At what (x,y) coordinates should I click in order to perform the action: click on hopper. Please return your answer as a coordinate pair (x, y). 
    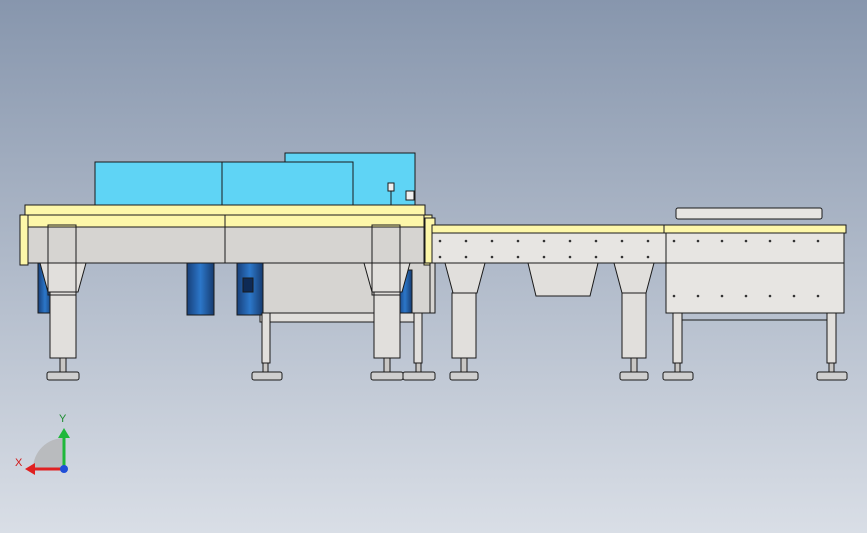
    Looking at the image, I should click on (563, 279).